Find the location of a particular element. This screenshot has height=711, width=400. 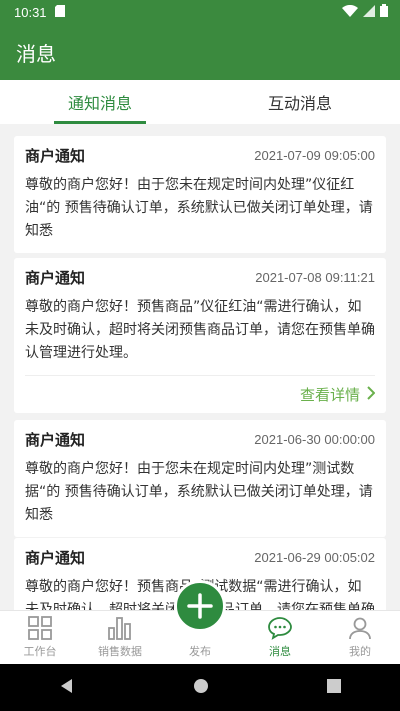

page-title: 消息 is located at coordinates (36, 53).